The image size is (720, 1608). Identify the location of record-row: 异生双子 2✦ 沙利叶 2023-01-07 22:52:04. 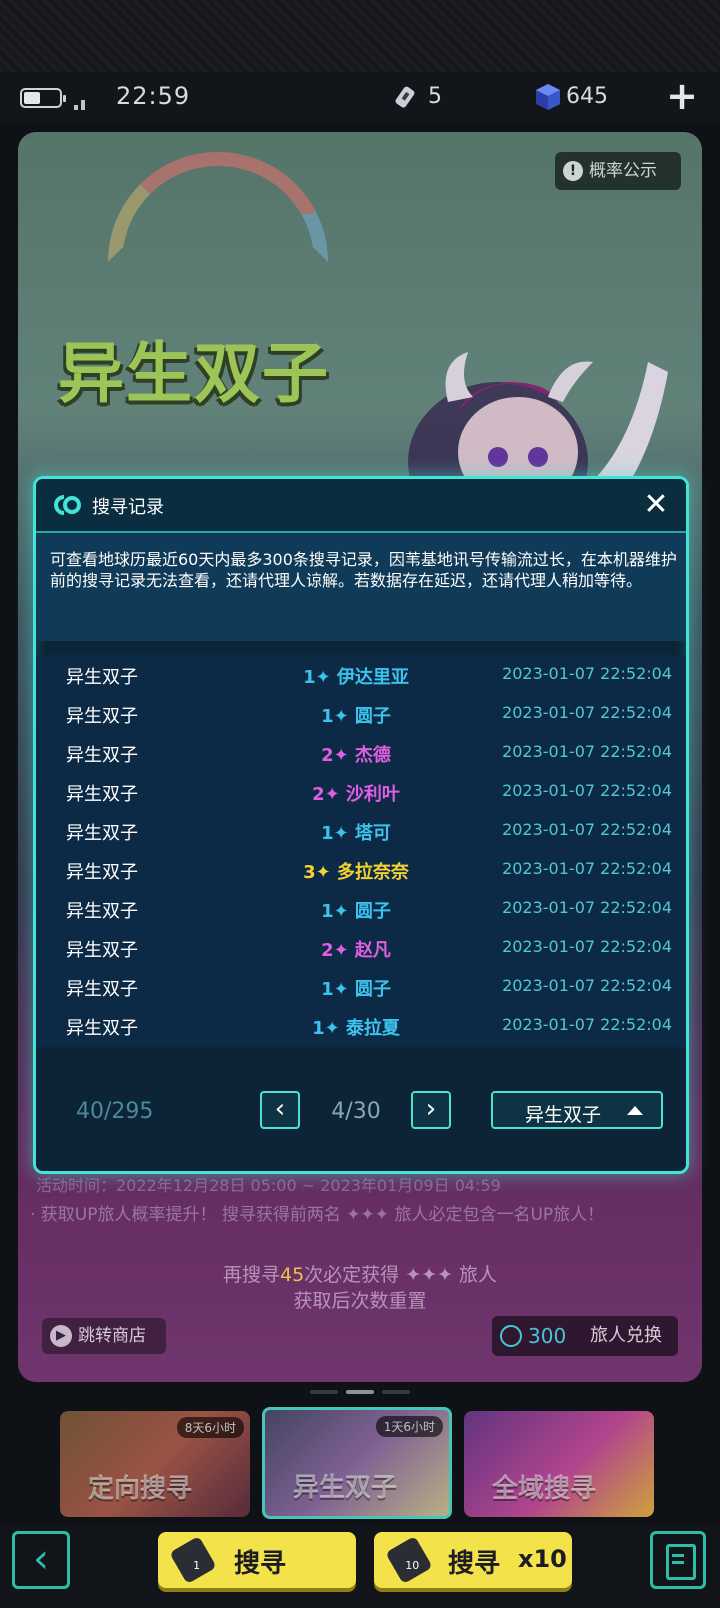
(361, 791).